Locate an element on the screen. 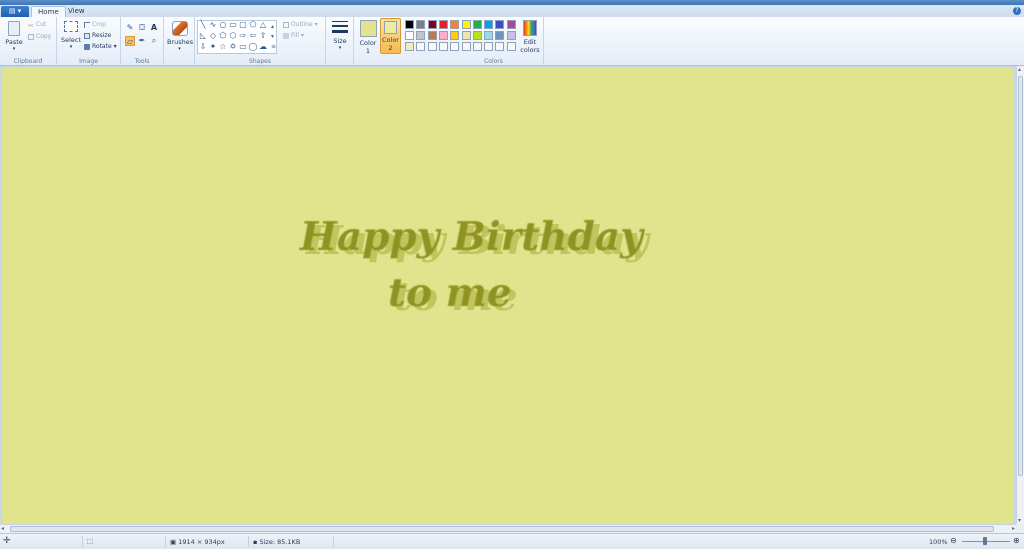  four-point-star-shape-icon: ✦ is located at coordinates (213, 47).